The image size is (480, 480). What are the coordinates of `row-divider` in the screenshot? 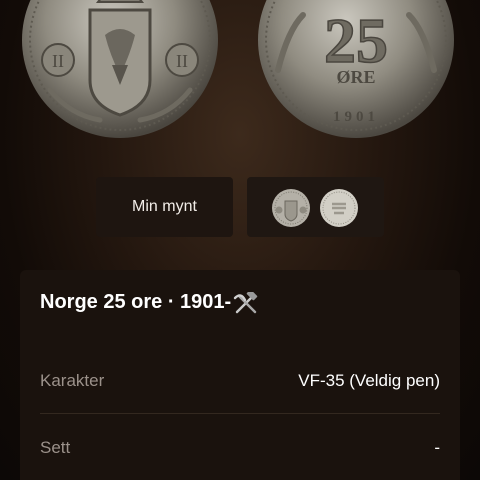 It's located at (240, 413).